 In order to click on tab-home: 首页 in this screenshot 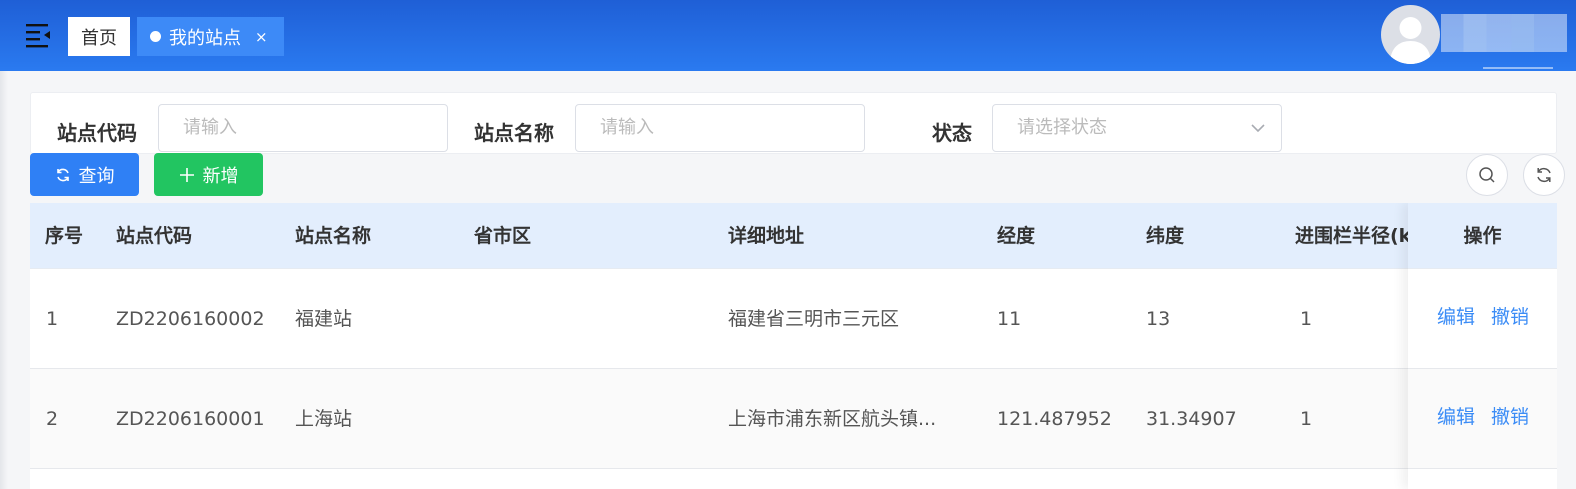, I will do `click(99, 36)`.